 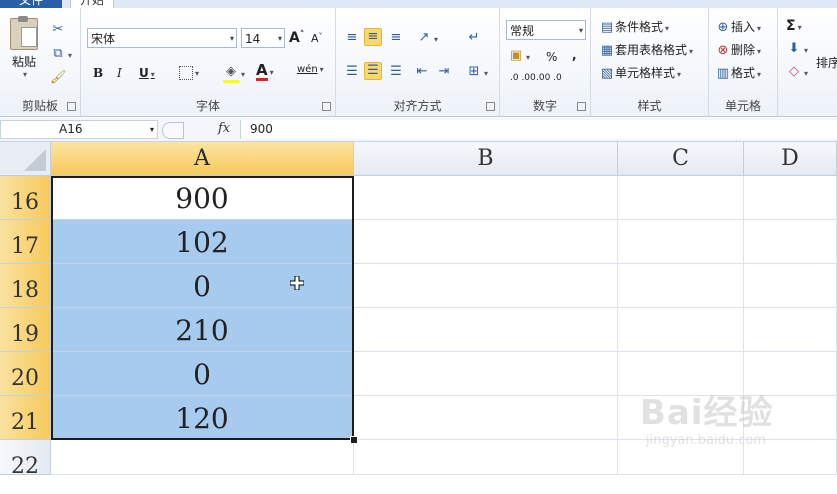 What do you see at coordinates (25, 74) in the screenshot?
I see `paste-dropdown-icon: ▾` at bounding box center [25, 74].